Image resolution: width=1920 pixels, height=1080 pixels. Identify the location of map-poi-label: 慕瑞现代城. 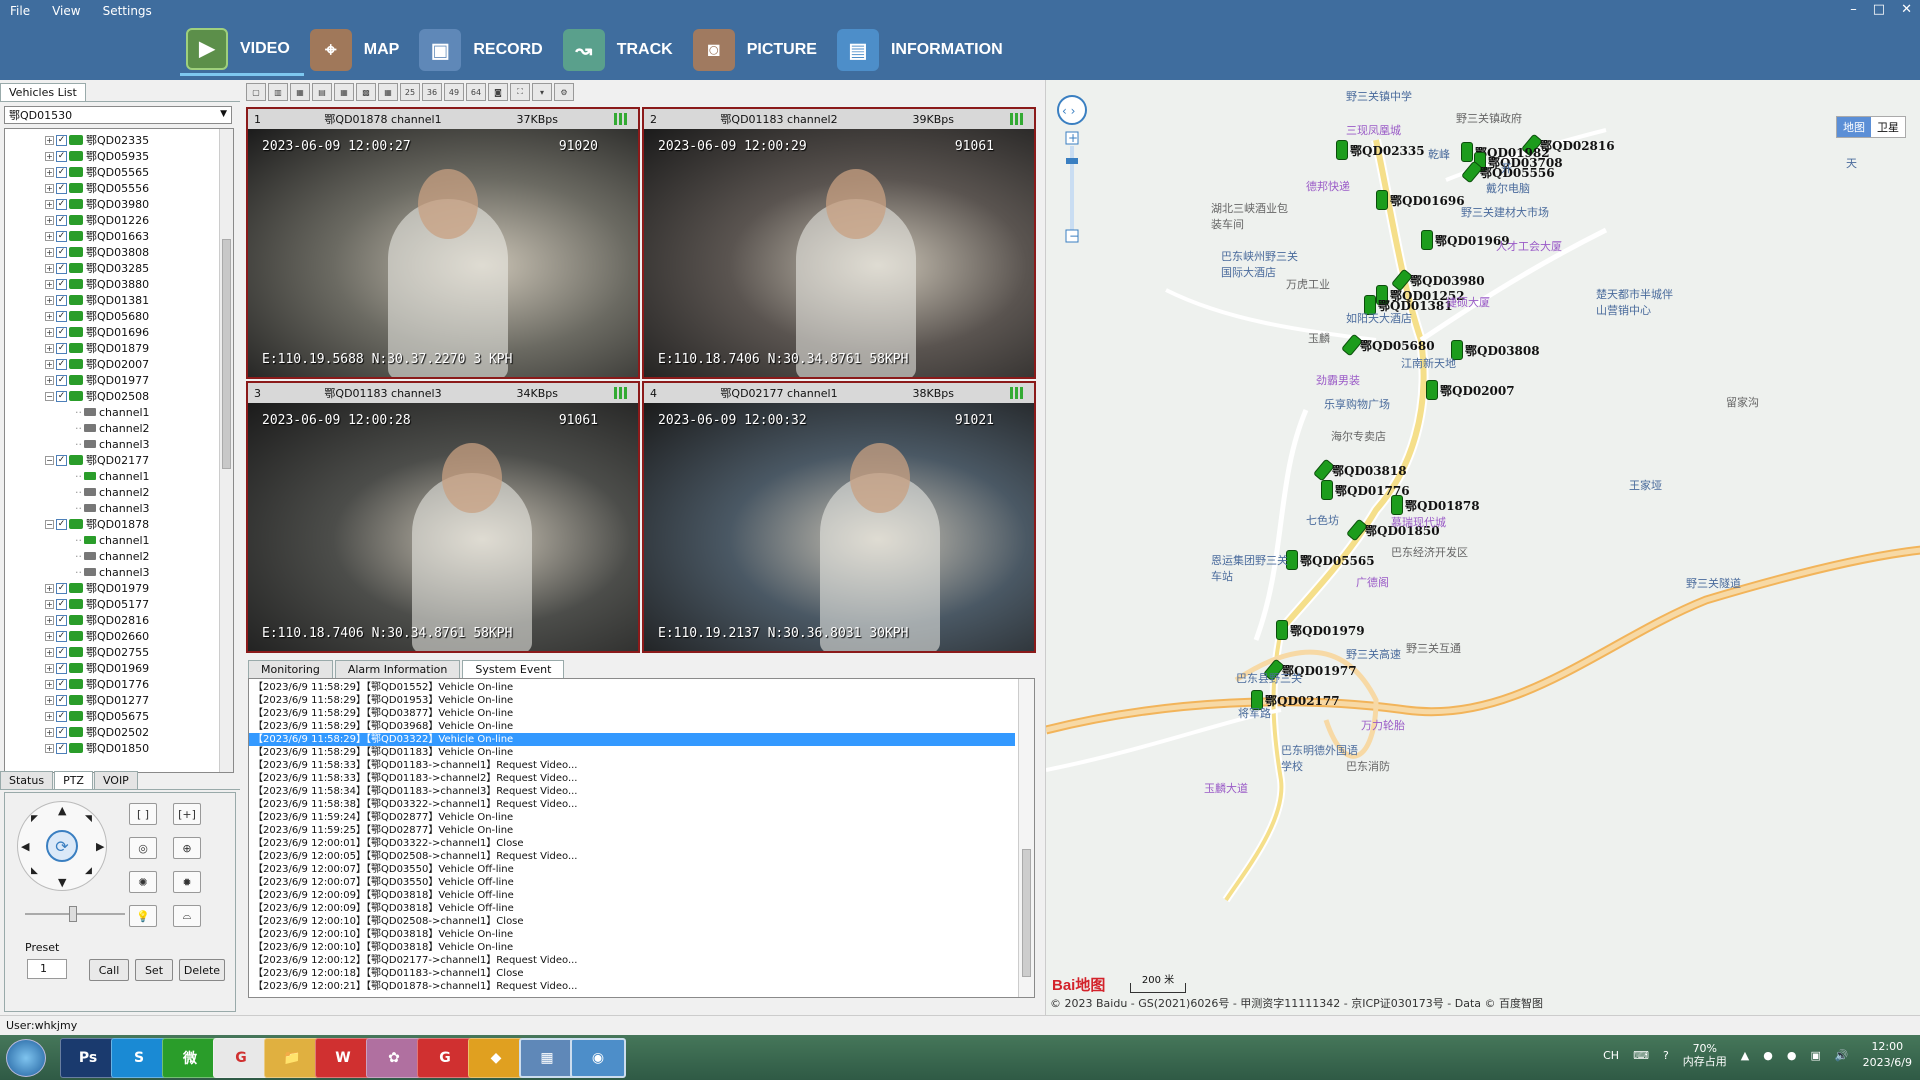
(1418, 522).